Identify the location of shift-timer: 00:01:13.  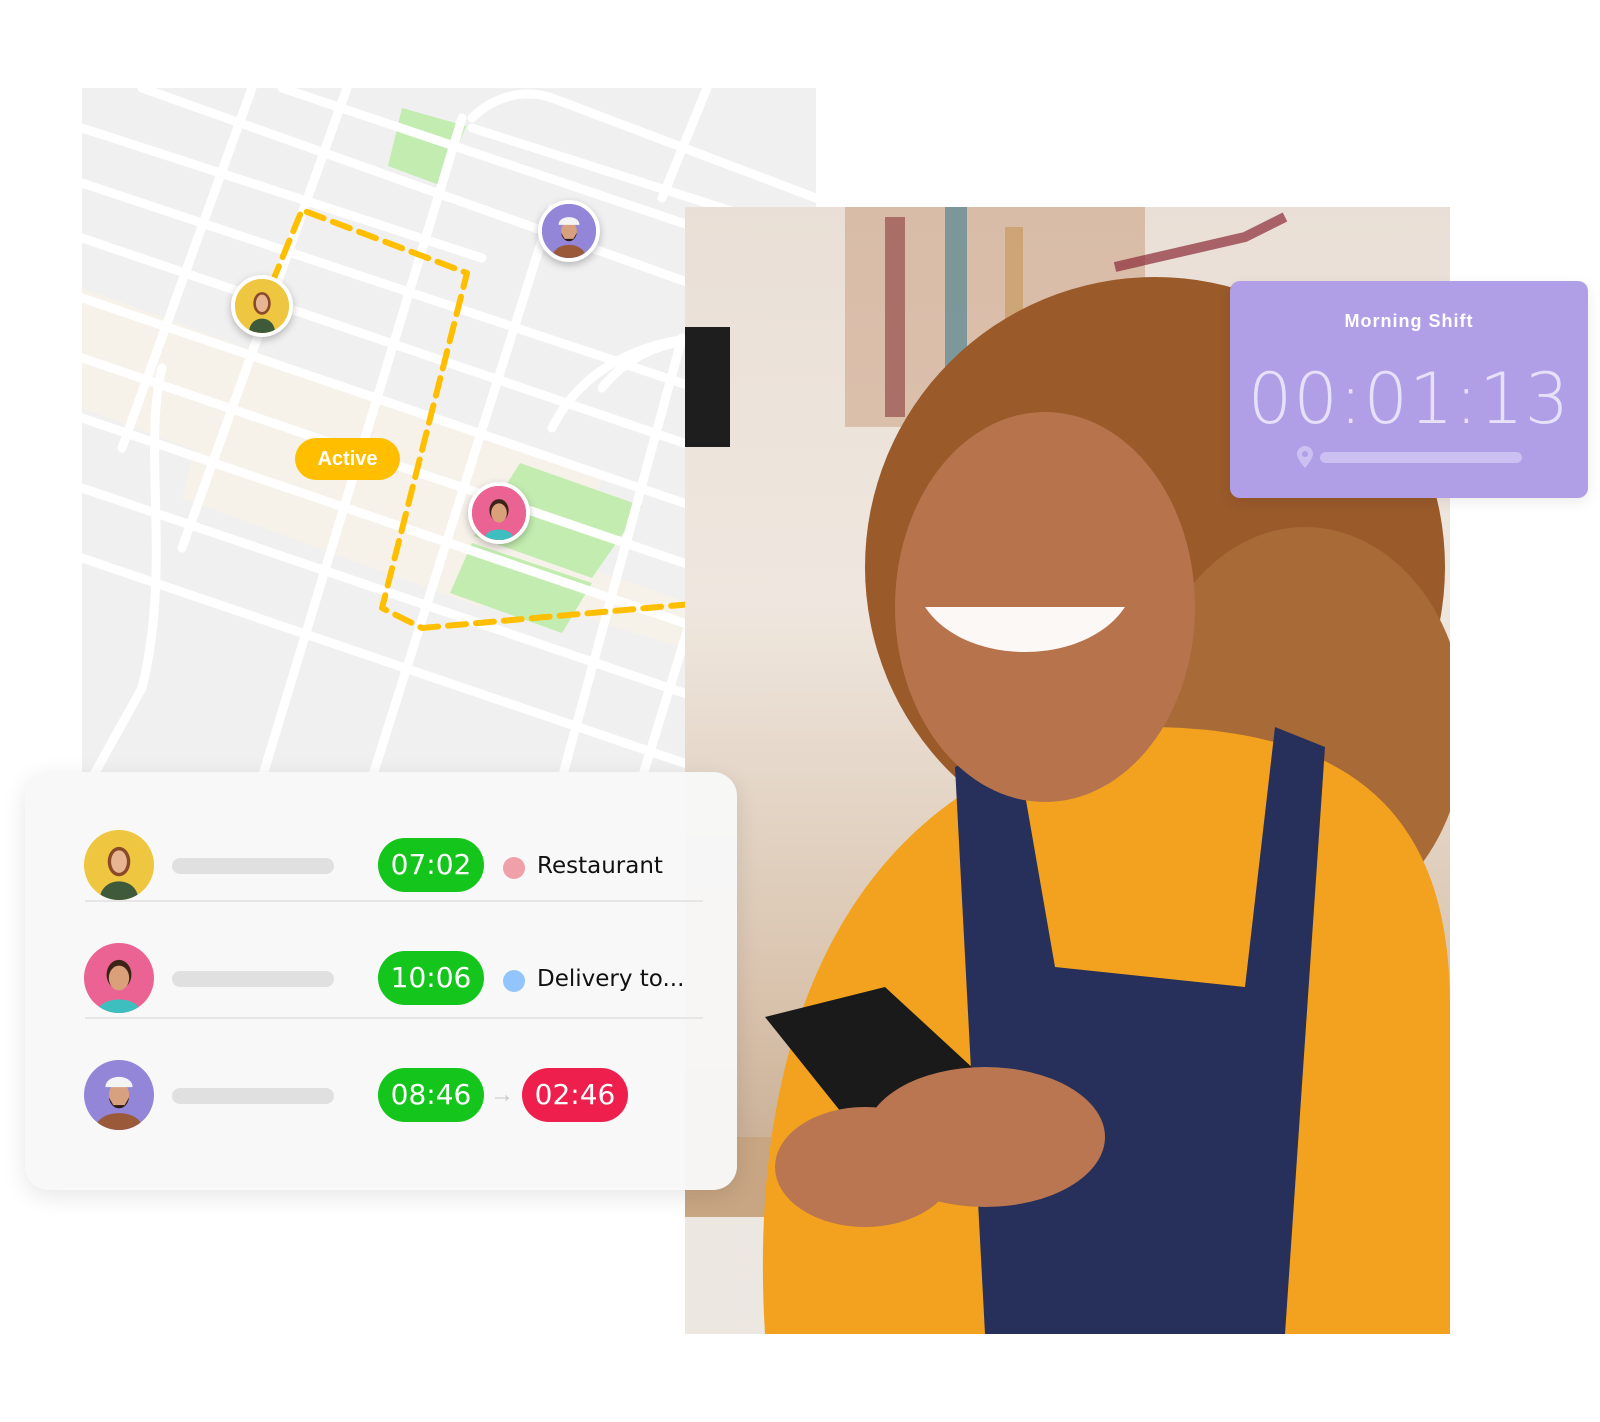
(1409, 399).